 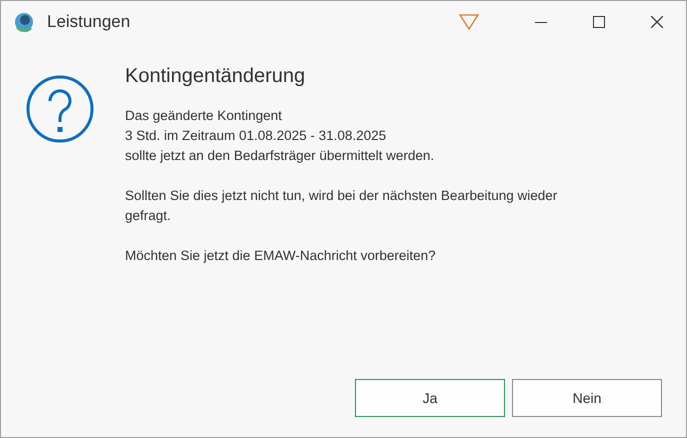 What do you see at coordinates (341, 196) in the screenshot?
I see `message-text: Sollten Sie dies jetzt nicht tun, wird bei der nächsten Bearbeitung wieder` at bounding box center [341, 196].